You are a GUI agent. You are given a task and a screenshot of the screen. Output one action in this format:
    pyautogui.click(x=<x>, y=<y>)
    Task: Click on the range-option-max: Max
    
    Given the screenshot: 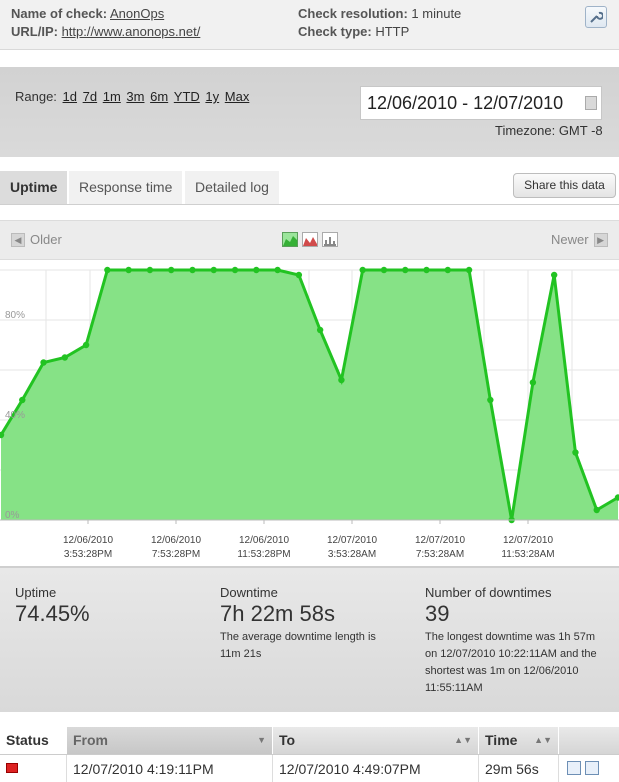 What is the action you would take?
    pyautogui.click(x=237, y=96)
    